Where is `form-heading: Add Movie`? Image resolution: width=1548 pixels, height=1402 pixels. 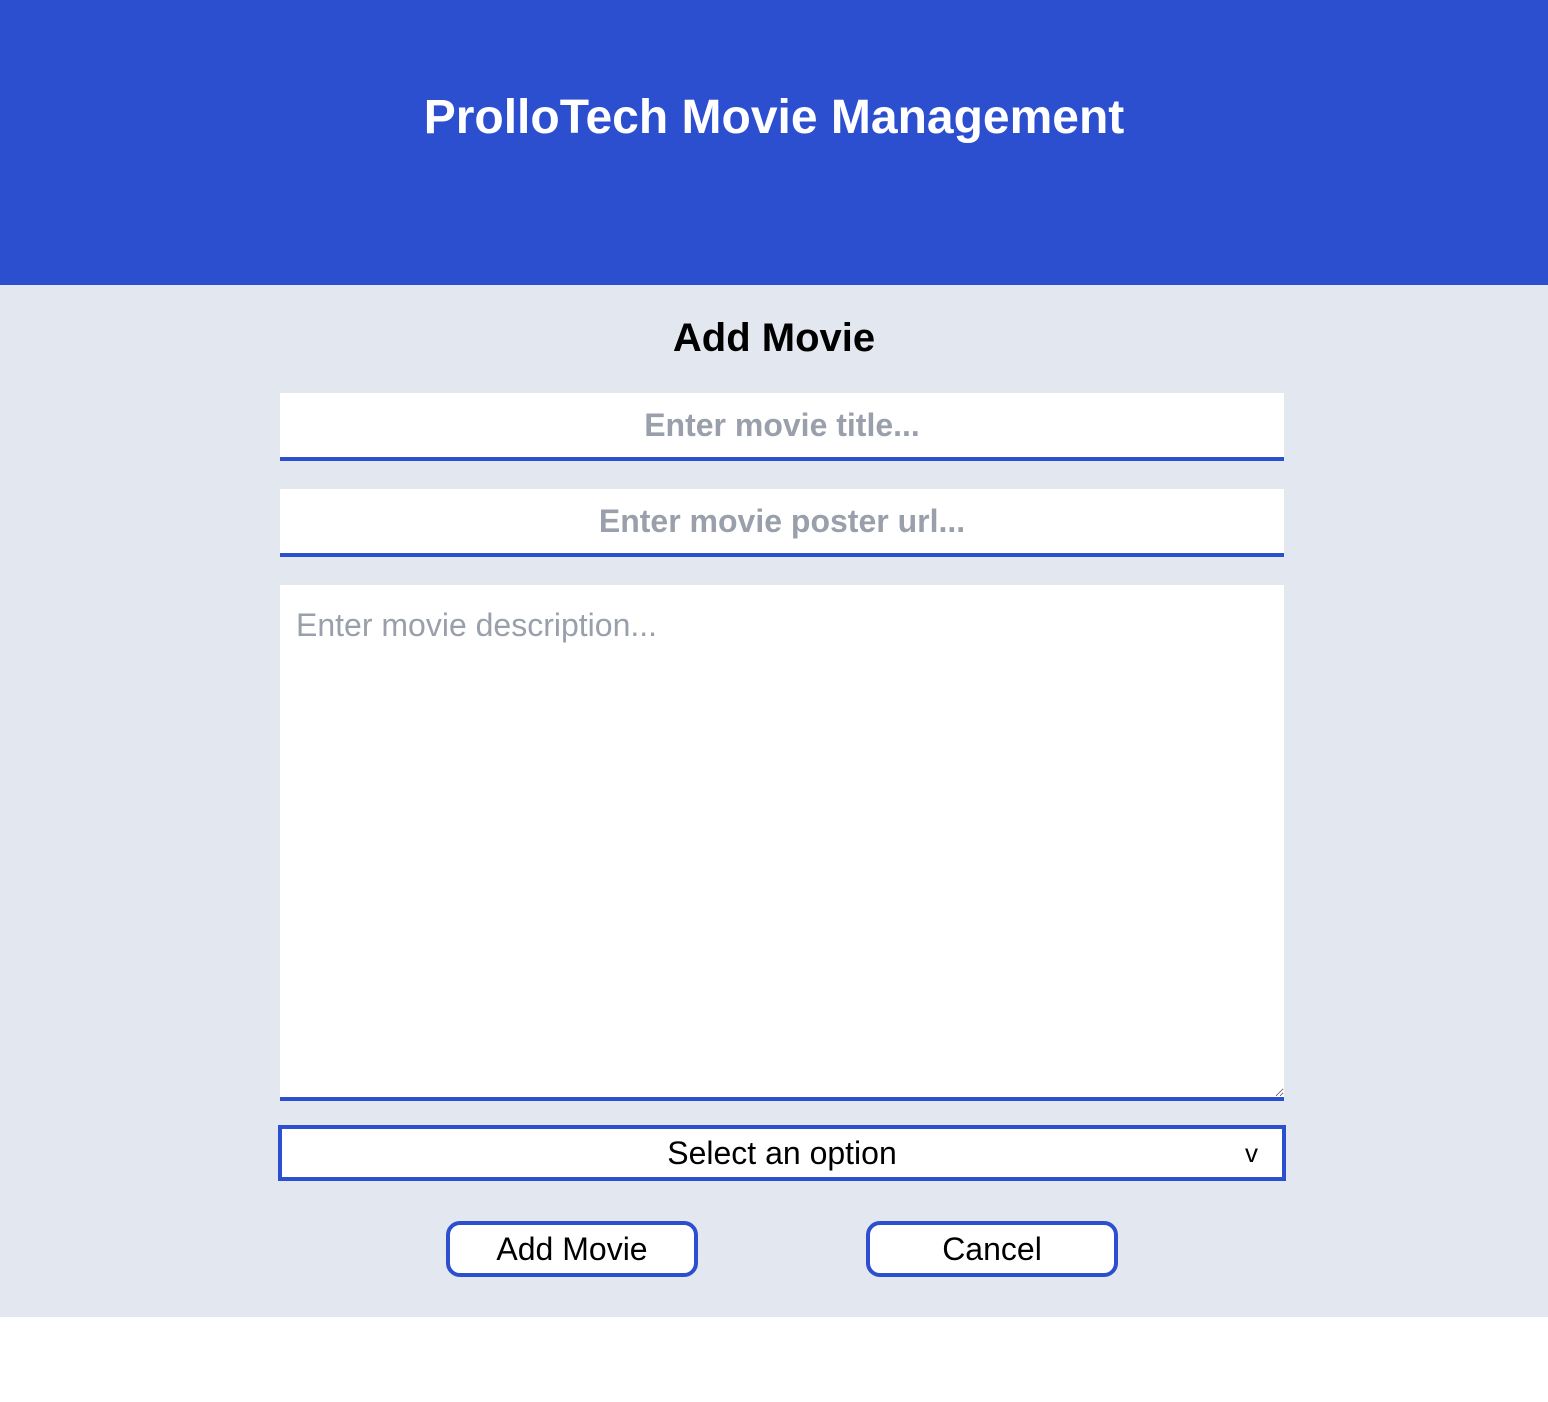 form-heading: Add Movie is located at coordinates (774, 338).